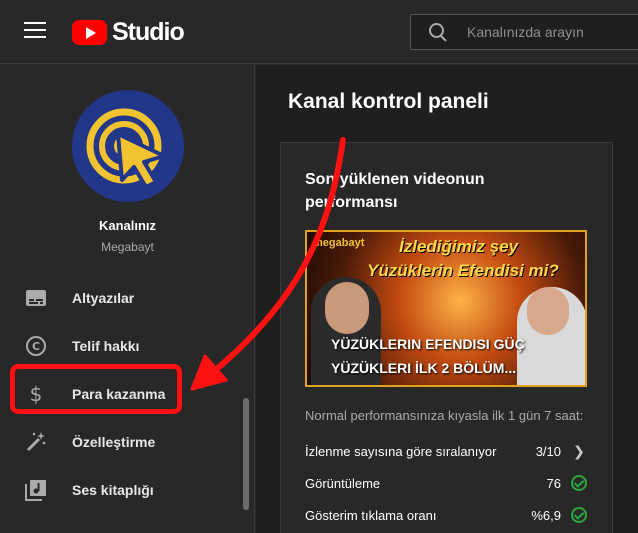 The height and width of the screenshot is (533, 638). What do you see at coordinates (553, 483) in the screenshot?
I see `metric-value: 76` at bounding box center [553, 483].